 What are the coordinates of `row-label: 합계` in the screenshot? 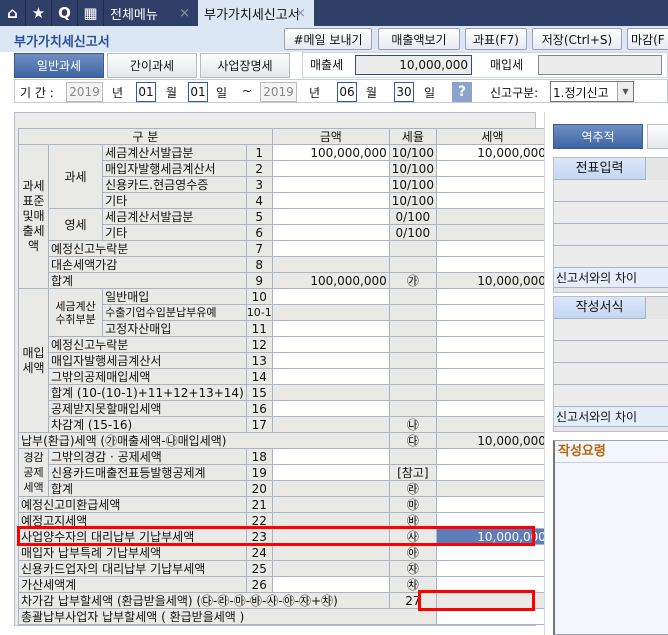 It's located at (147, 488).